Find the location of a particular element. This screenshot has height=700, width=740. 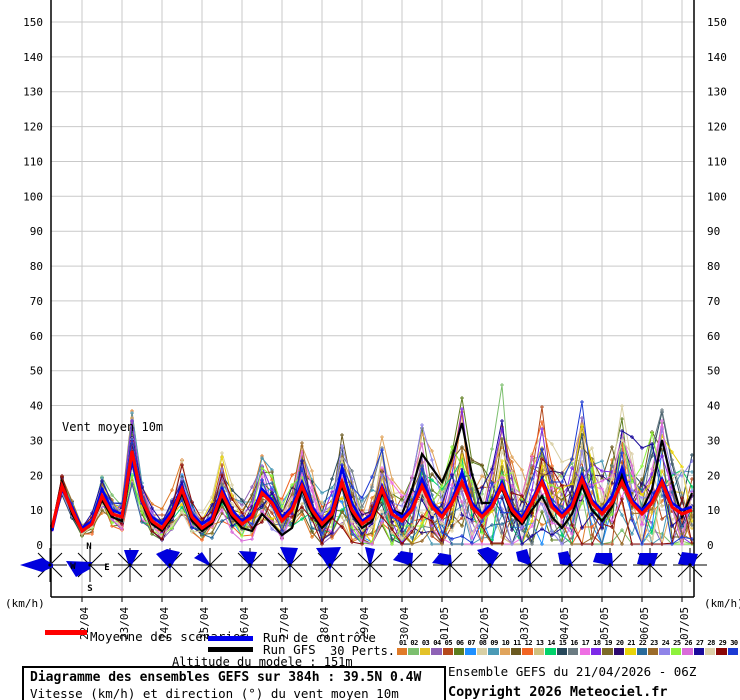

pert-number: 06 is located at coordinates (460, 643).